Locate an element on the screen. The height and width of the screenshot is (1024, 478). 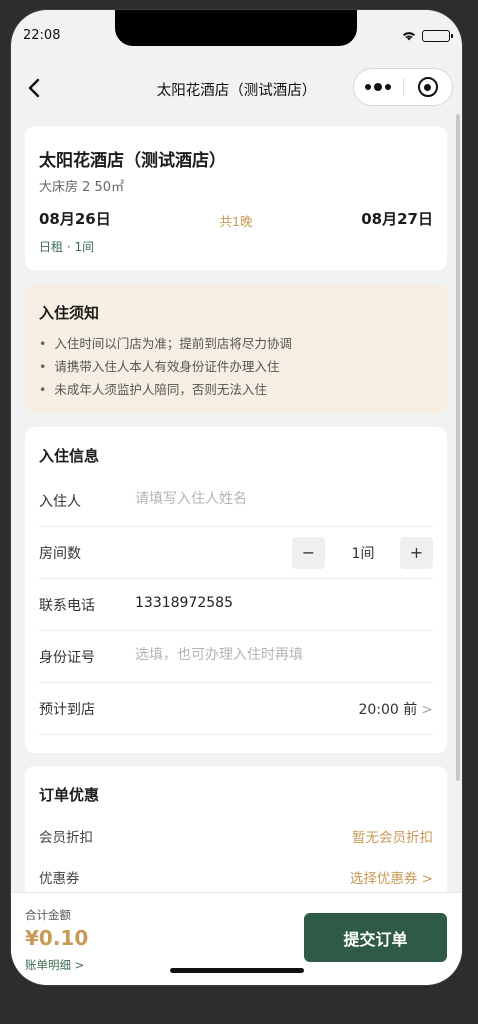
chevron-right-icon: > is located at coordinates (427, 710).